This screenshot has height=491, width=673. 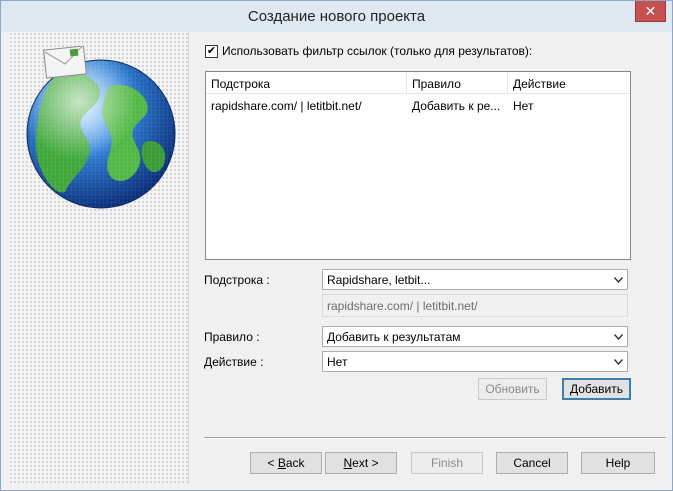 What do you see at coordinates (97, 128) in the screenshot?
I see `globe-icon` at bounding box center [97, 128].